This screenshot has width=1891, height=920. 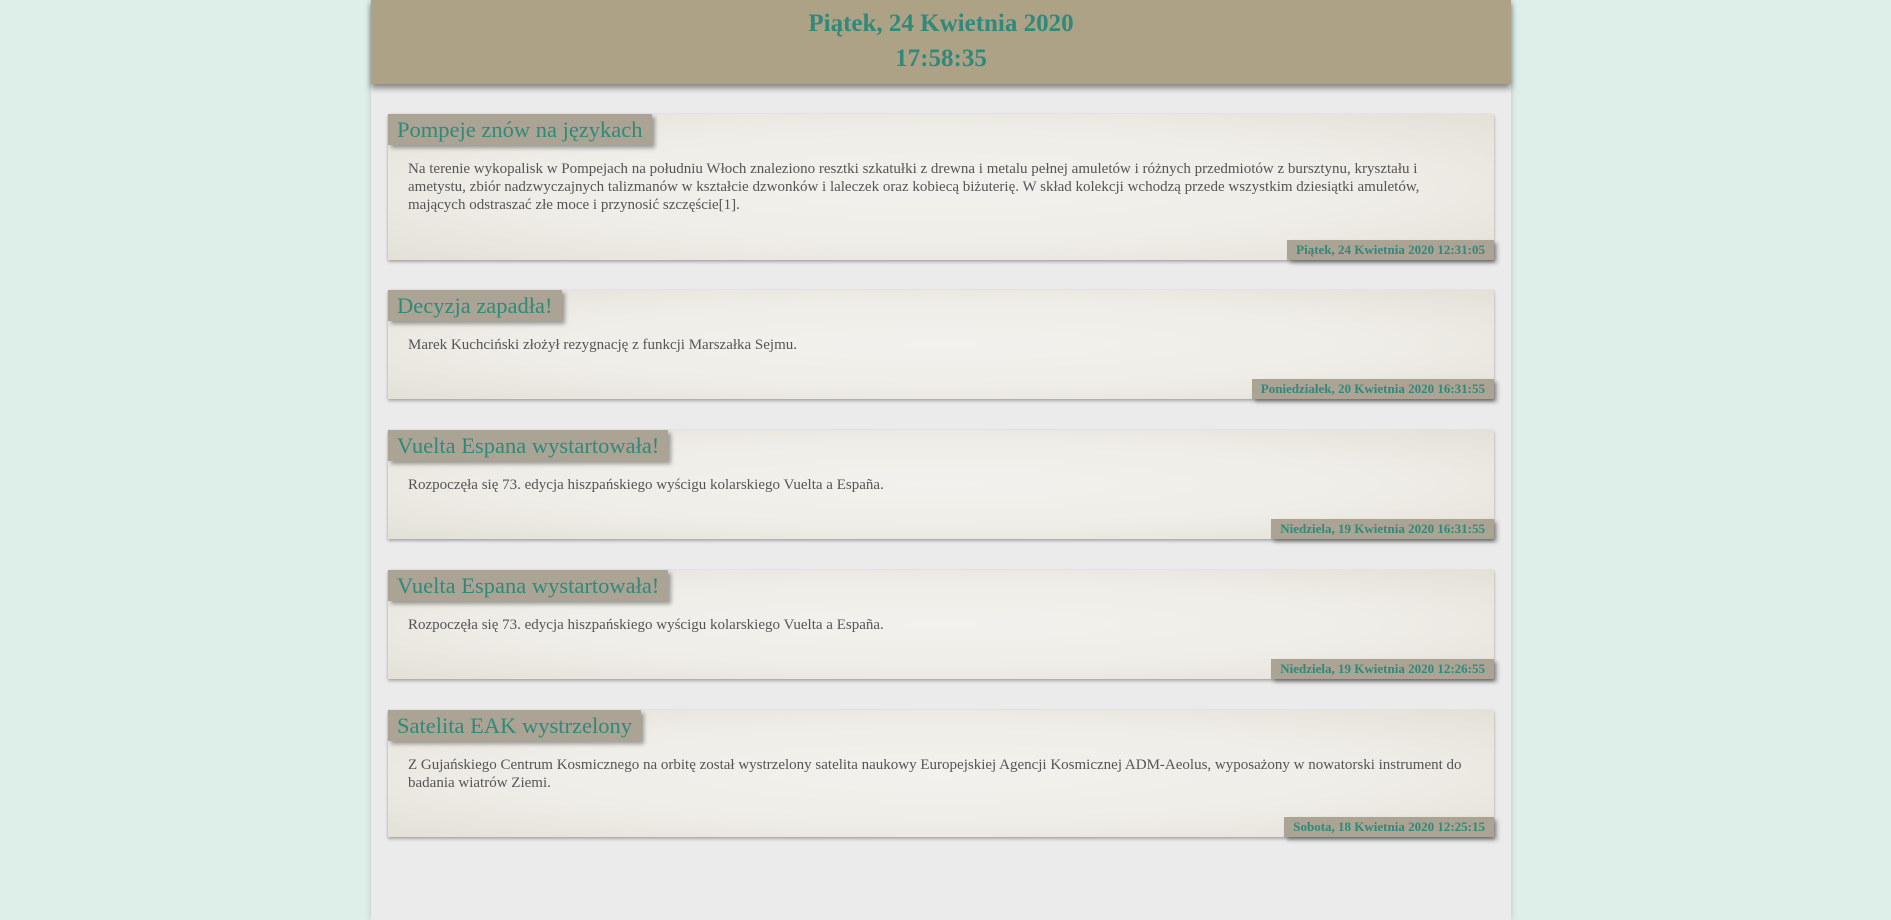 I want to click on news-date: Piątek, 24 Kwietnia 2020 12:31:05, so click(x=1390, y=250).